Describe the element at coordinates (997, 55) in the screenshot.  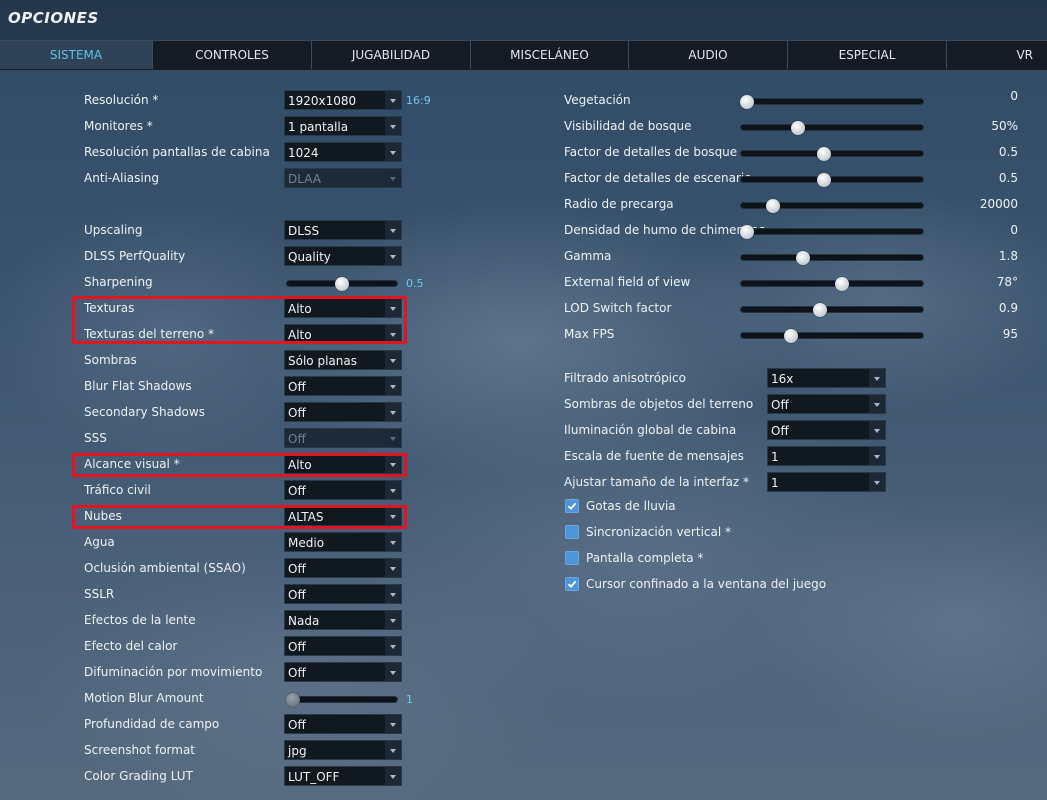
I see `tab-vr: VR` at that location.